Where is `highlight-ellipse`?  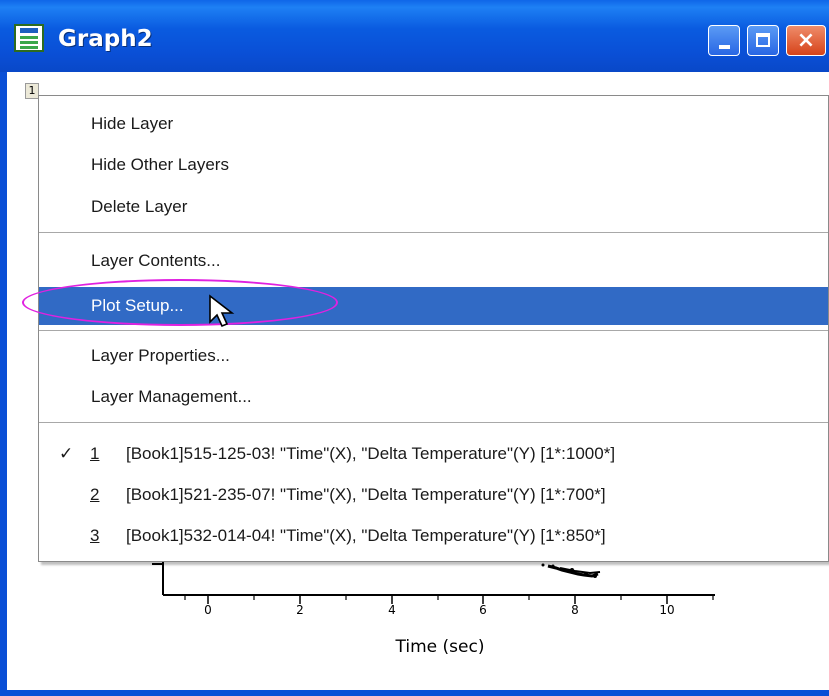
highlight-ellipse is located at coordinates (180, 302).